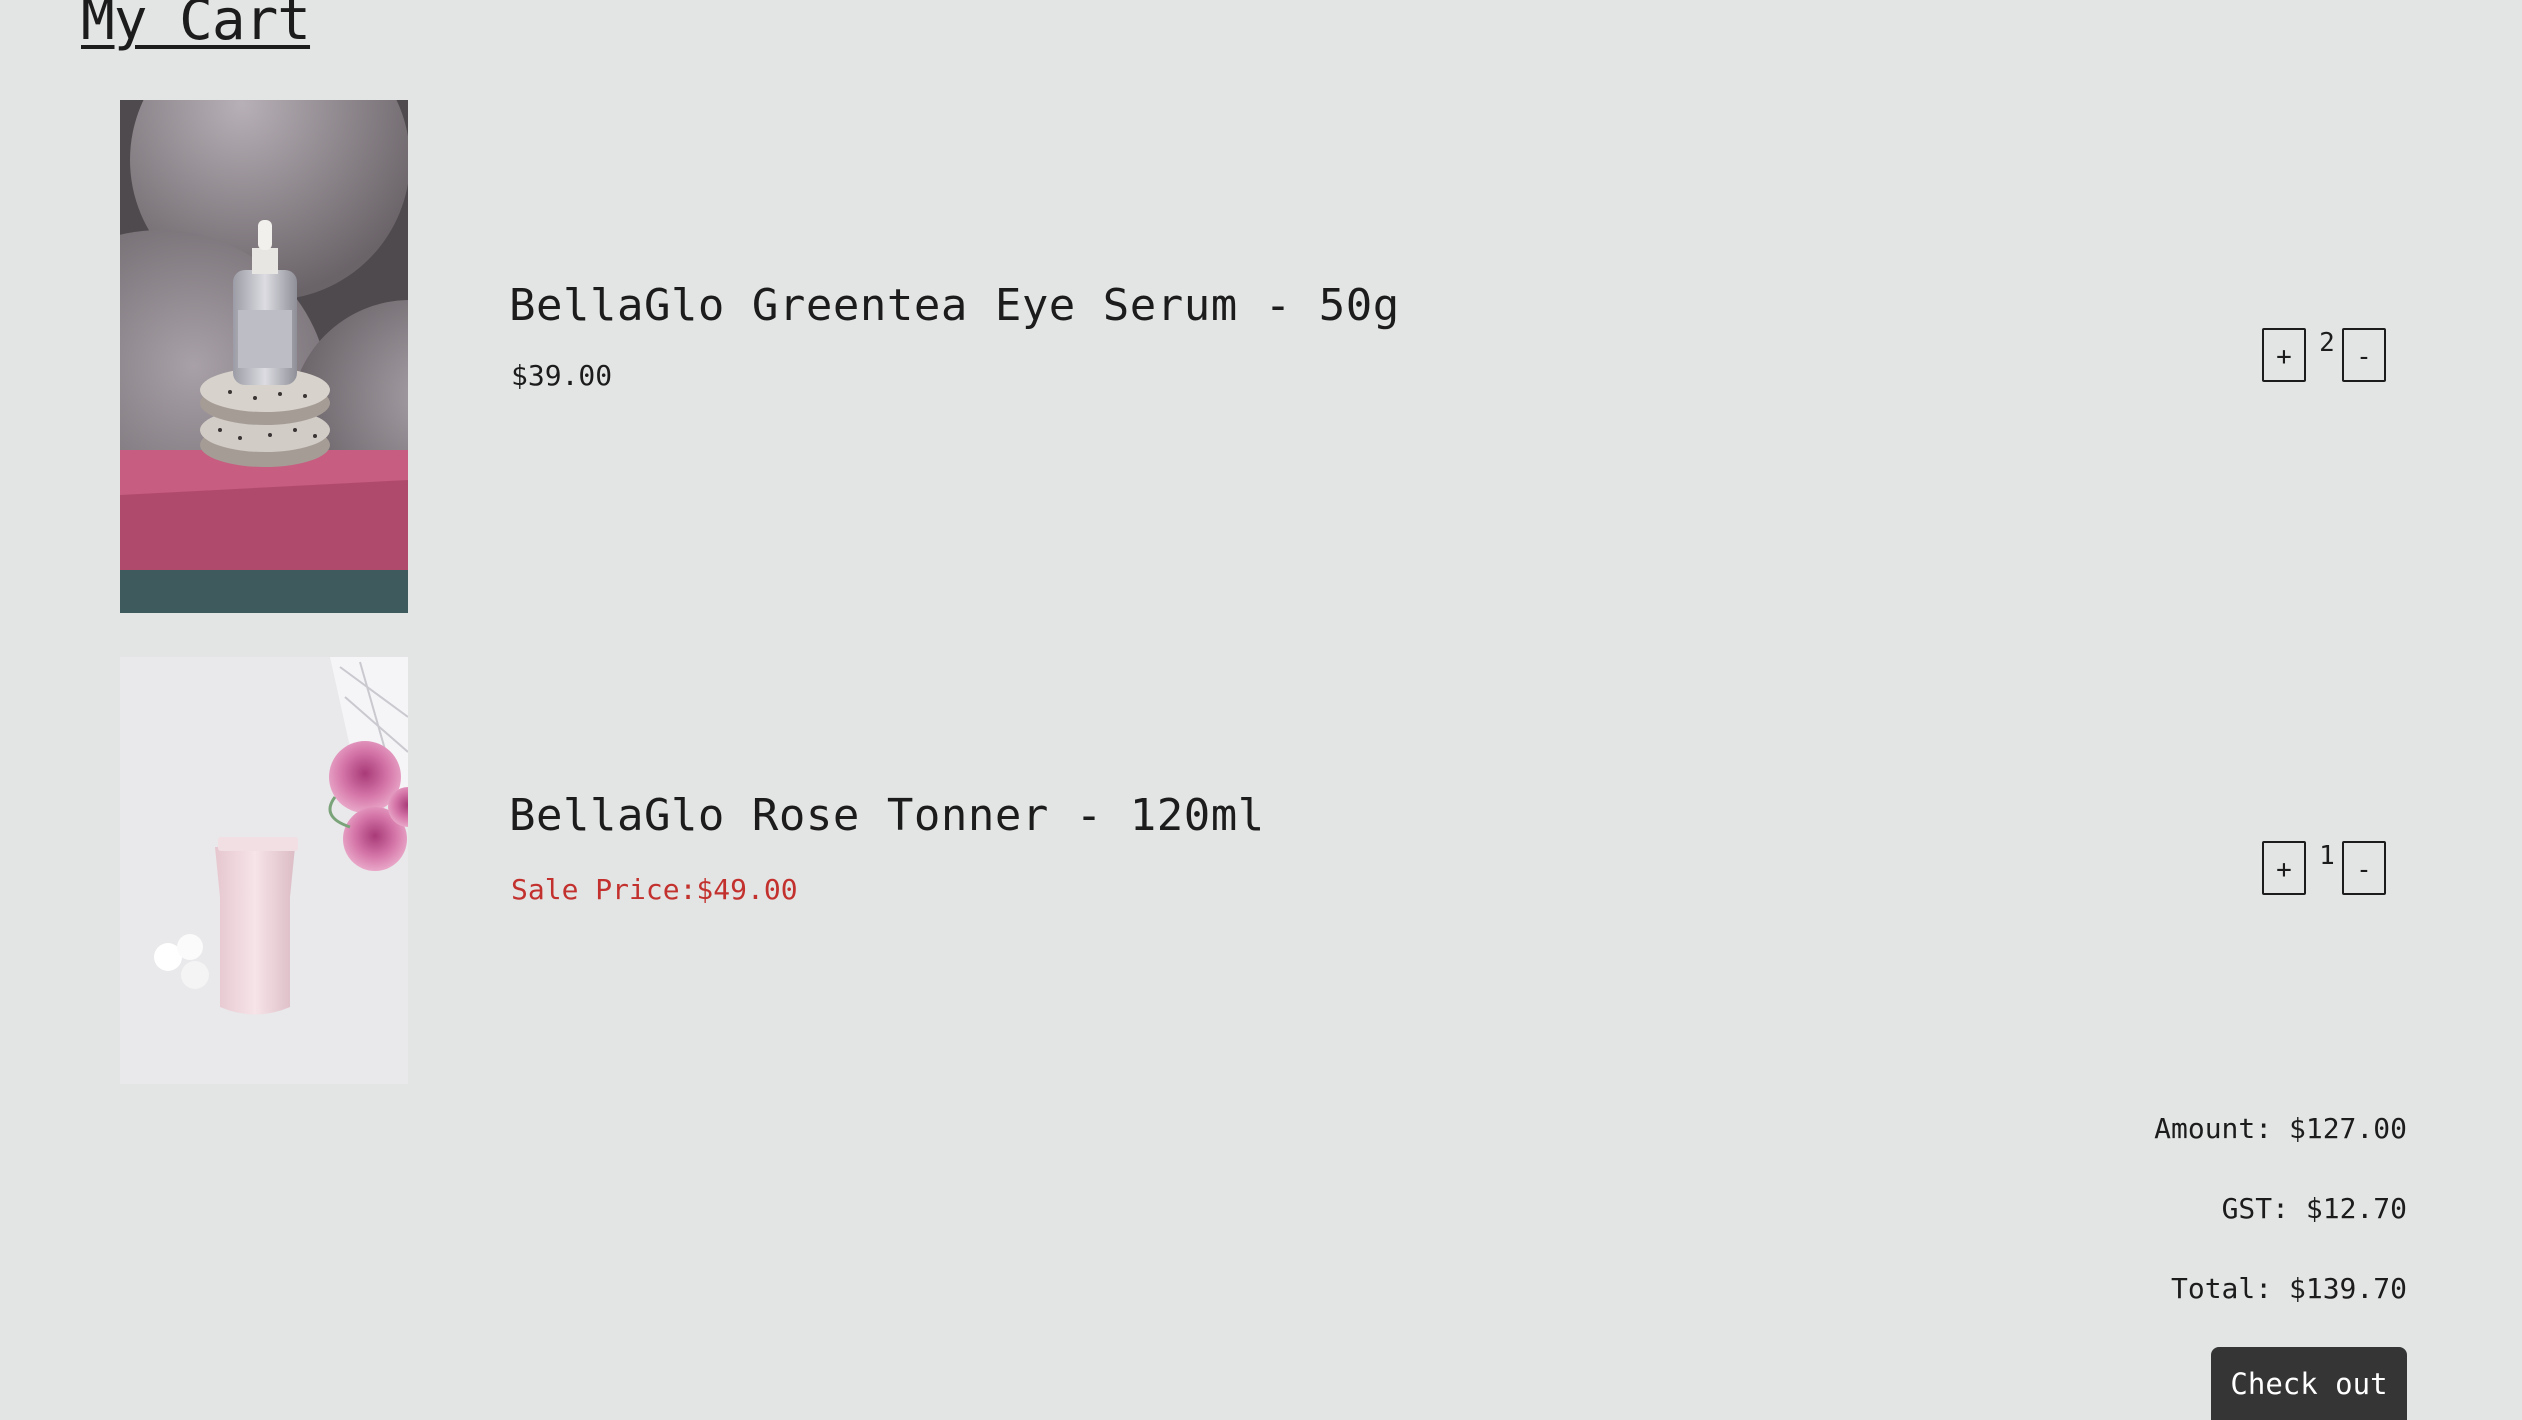 The height and width of the screenshot is (1420, 2522). Describe the element at coordinates (264, 870) in the screenshot. I see `product-image-rose-tonner` at that location.